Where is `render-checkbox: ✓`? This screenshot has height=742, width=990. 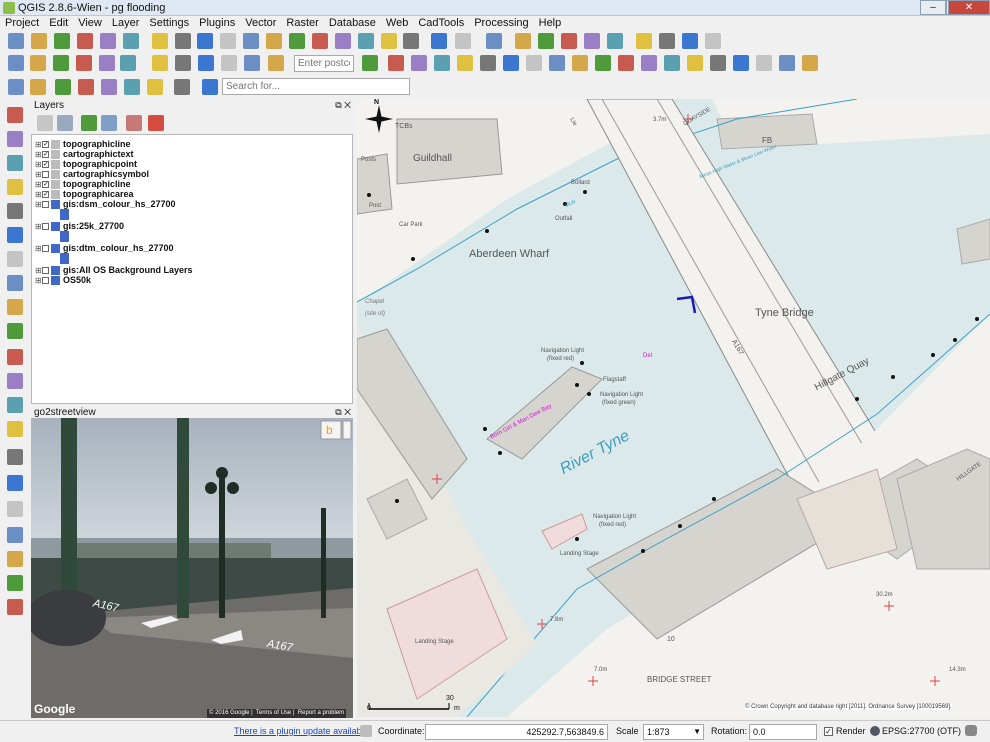
render-checkbox: ✓ is located at coordinates (828, 731).